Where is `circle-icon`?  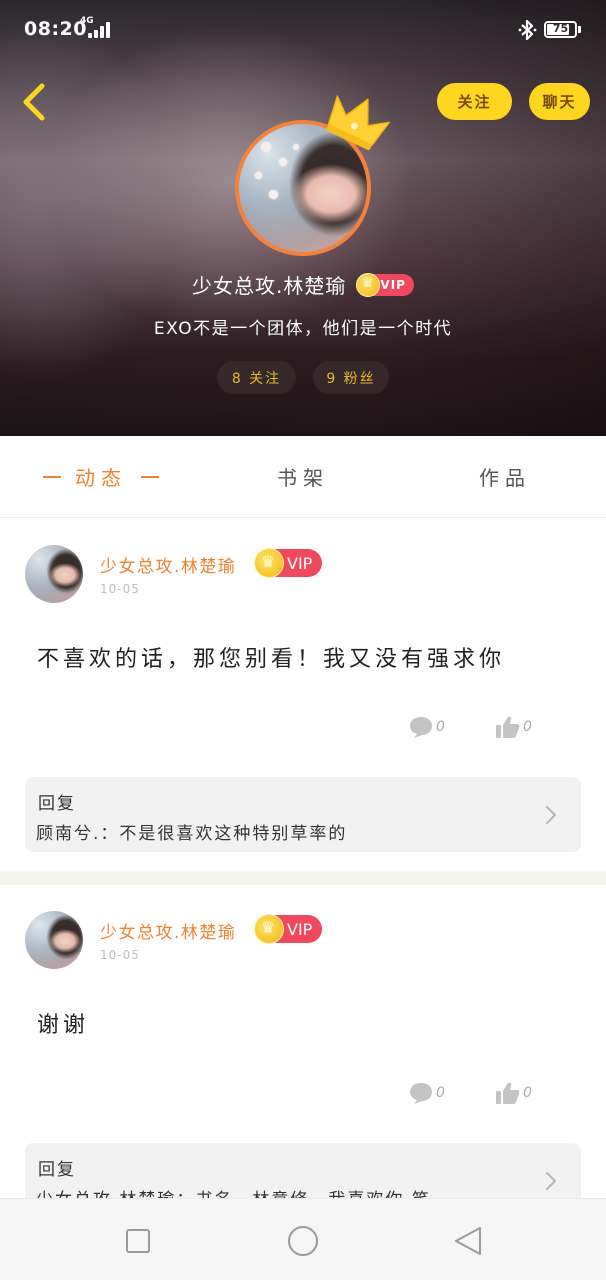 circle-icon is located at coordinates (303, 1241).